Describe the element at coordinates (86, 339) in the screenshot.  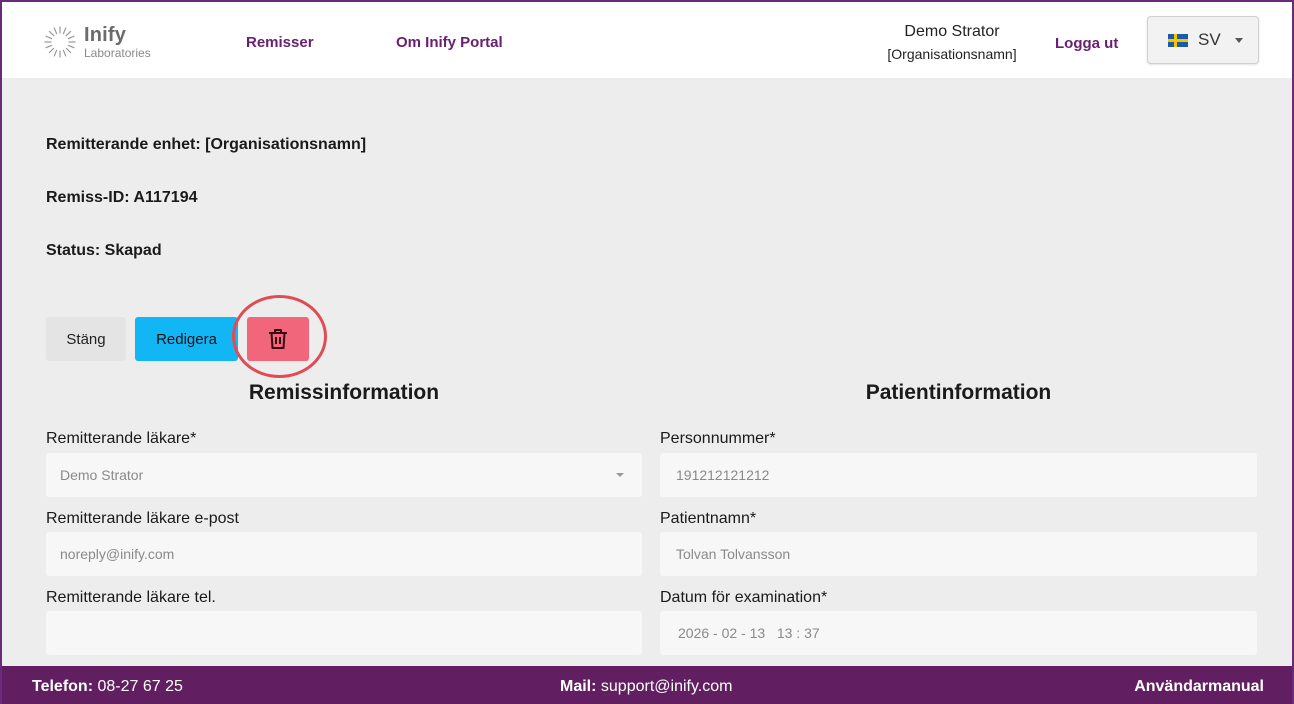
I see `close-button: Stäng` at that location.